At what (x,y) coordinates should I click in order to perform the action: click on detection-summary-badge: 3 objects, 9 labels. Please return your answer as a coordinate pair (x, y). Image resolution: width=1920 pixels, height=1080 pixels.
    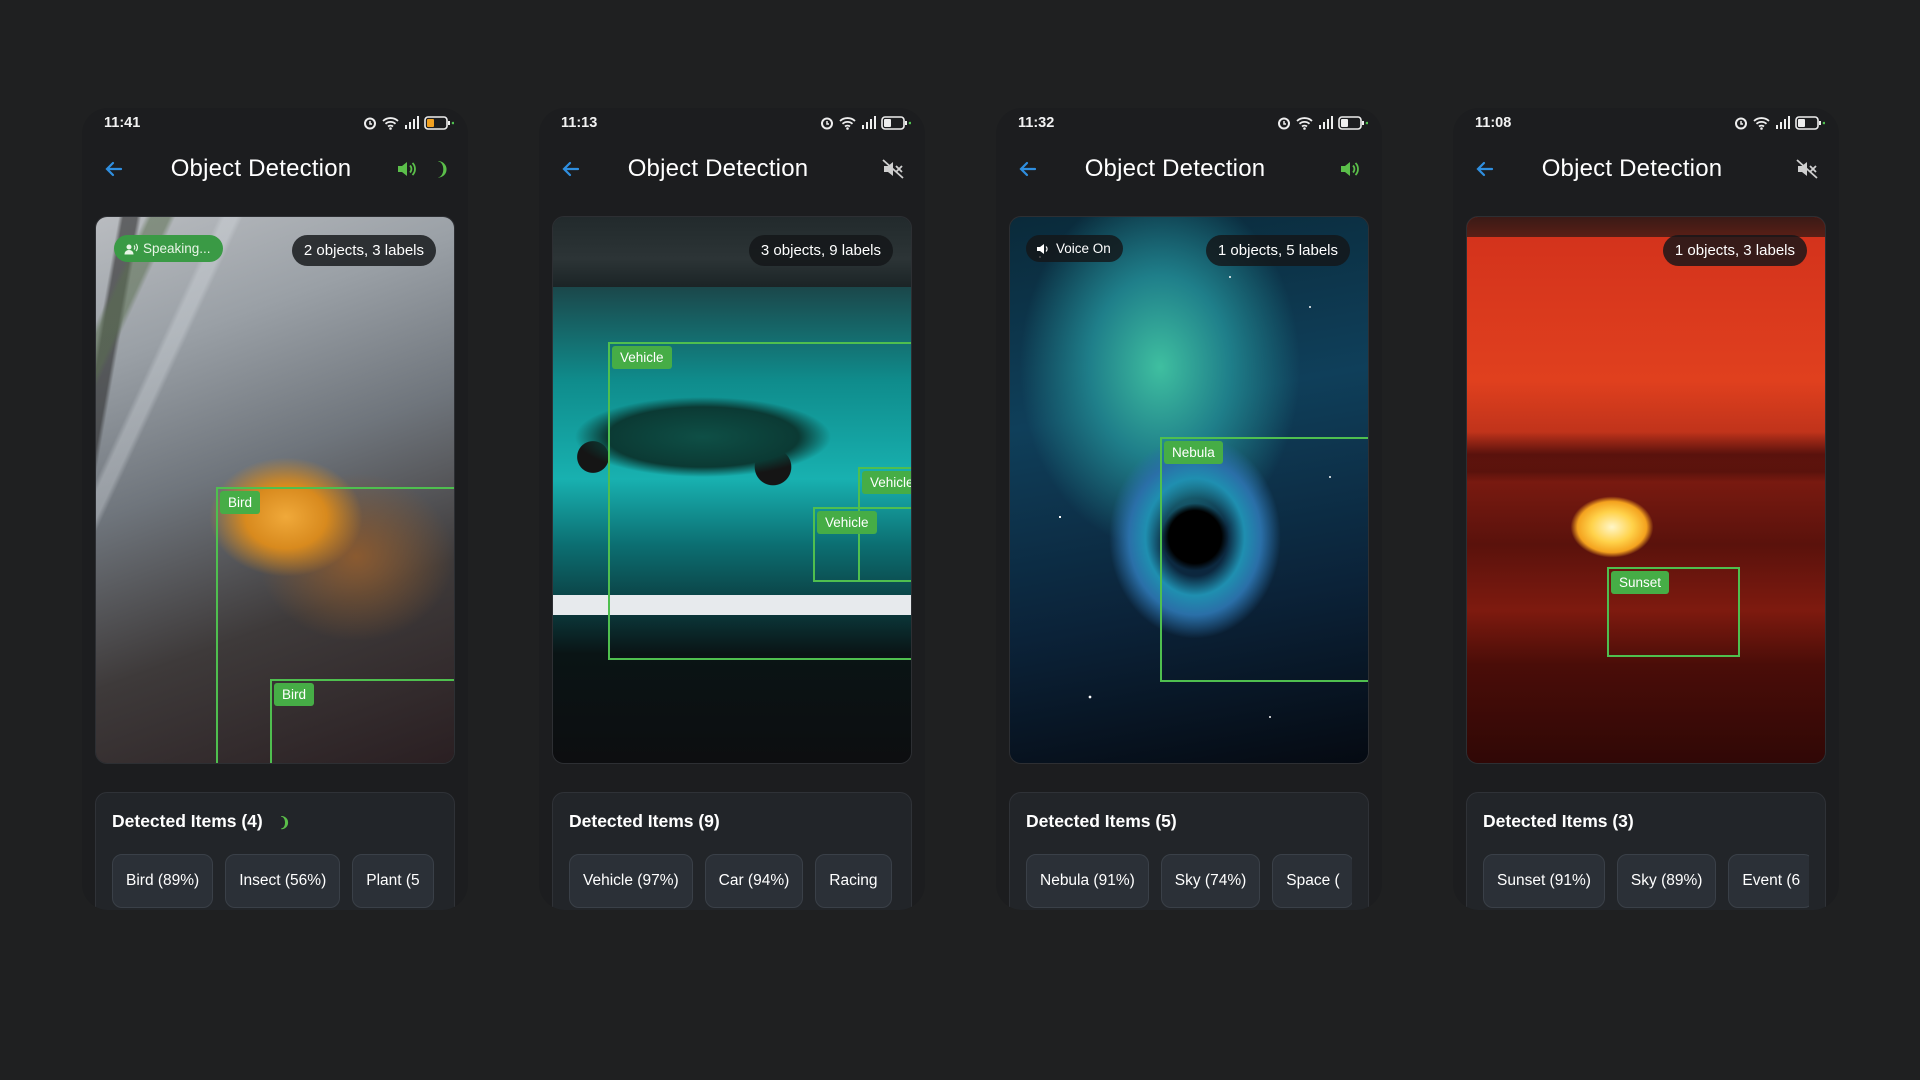
    Looking at the image, I should click on (820, 250).